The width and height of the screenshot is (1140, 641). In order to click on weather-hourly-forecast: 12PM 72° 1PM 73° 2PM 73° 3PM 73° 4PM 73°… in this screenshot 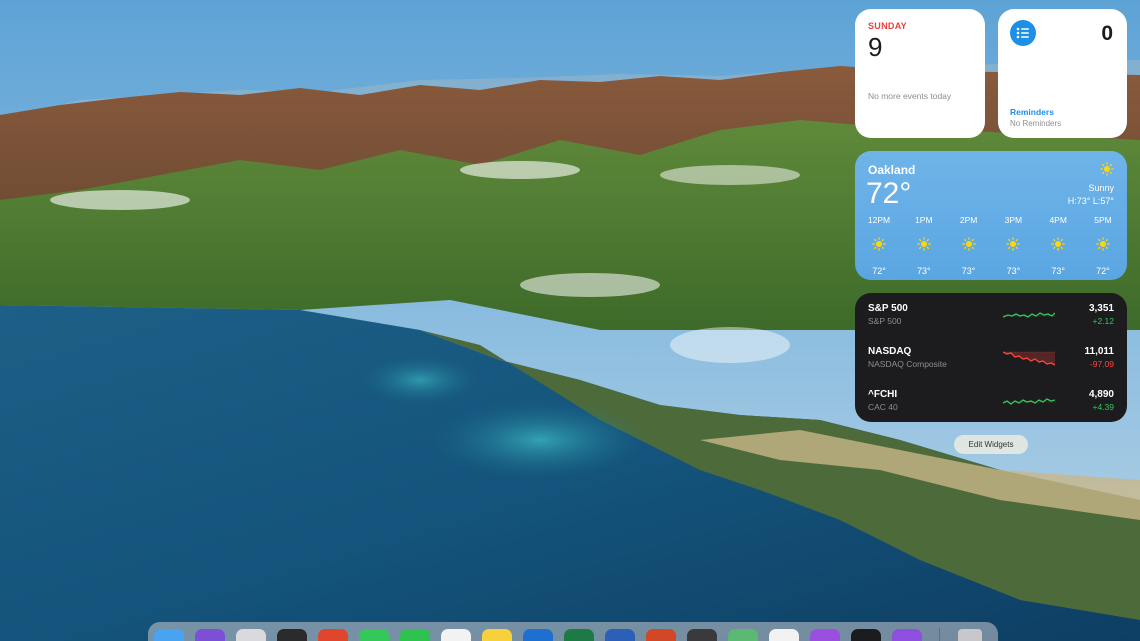, I will do `click(991, 245)`.